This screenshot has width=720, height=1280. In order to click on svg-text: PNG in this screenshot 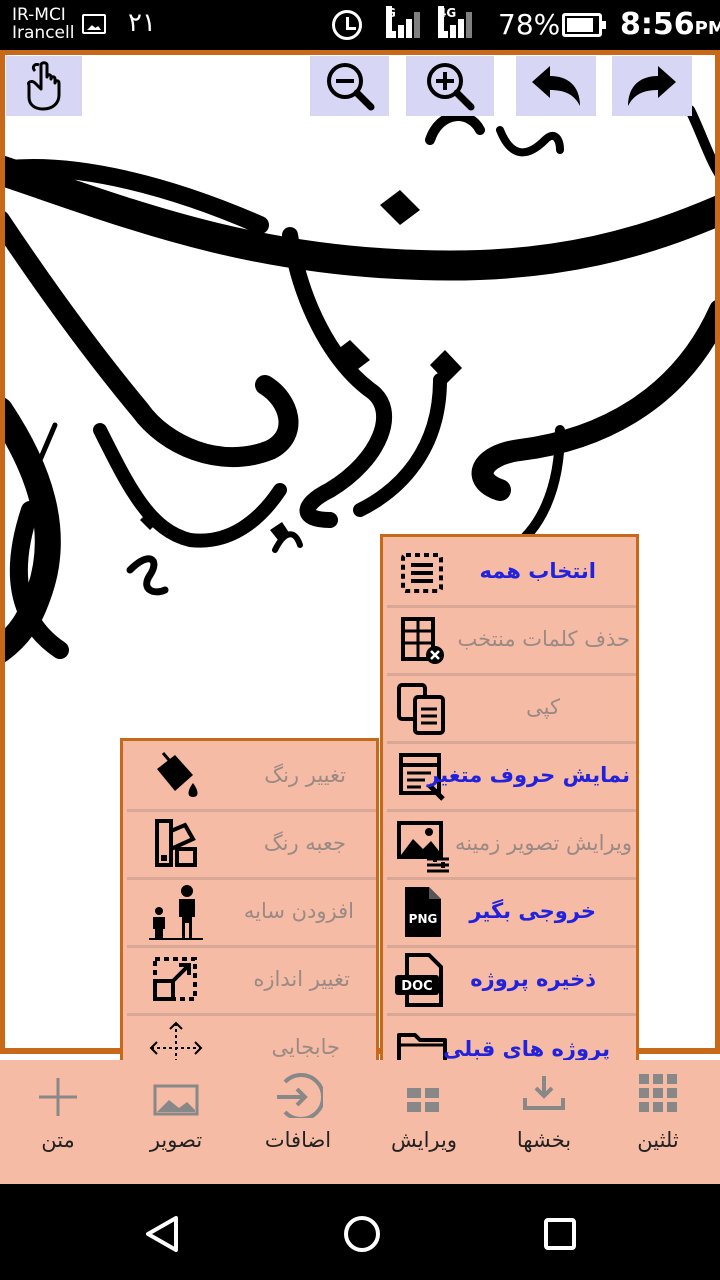, I will do `click(423, 919)`.